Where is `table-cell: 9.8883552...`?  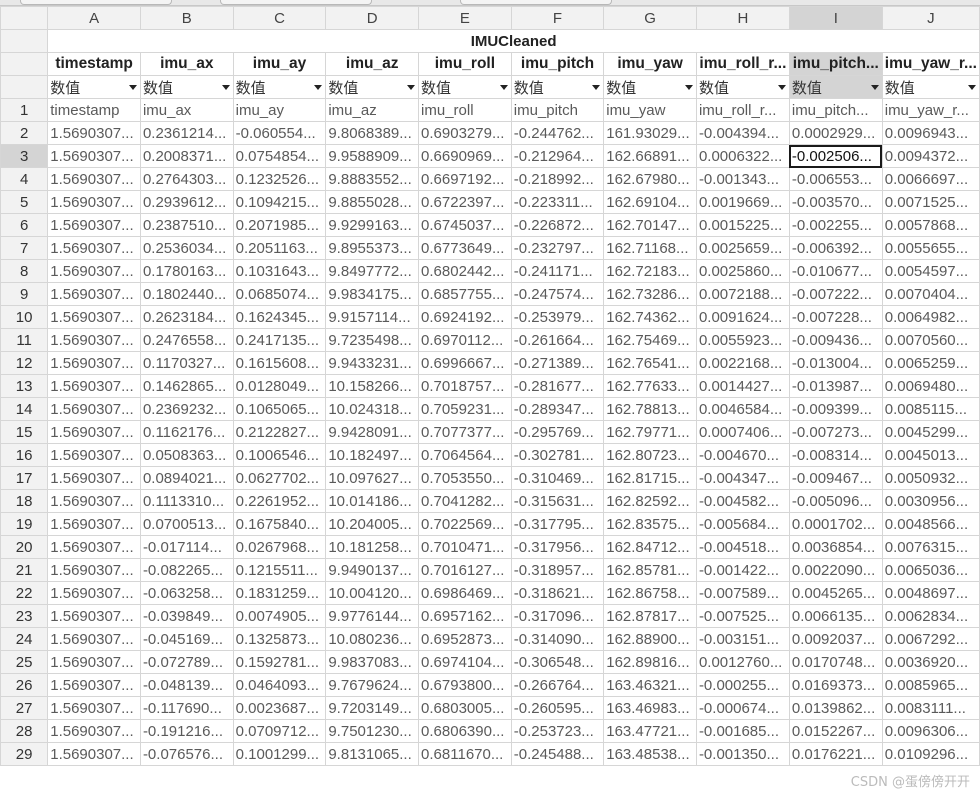 table-cell: 9.8883552... is located at coordinates (372, 179).